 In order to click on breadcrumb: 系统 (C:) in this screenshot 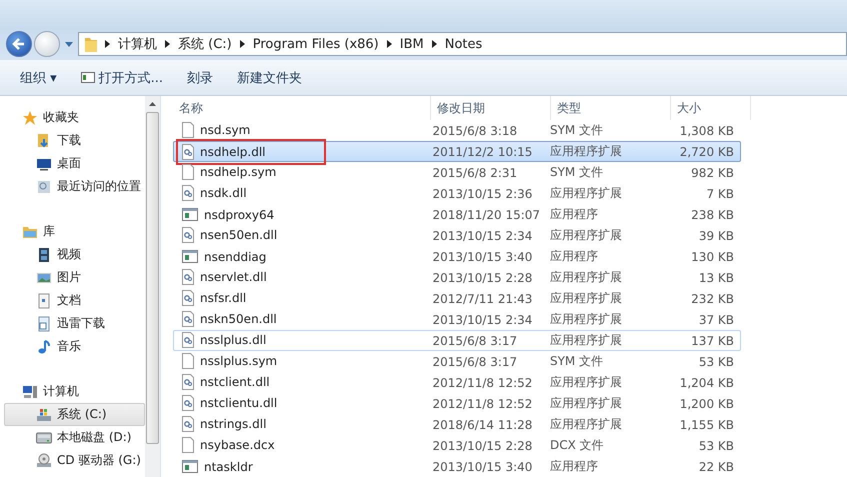, I will do `click(205, 44)`.